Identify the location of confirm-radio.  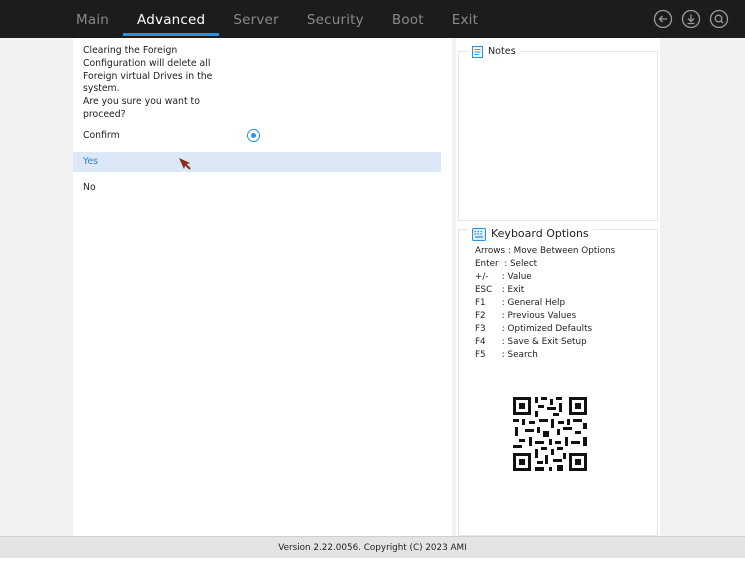
(253, 135).